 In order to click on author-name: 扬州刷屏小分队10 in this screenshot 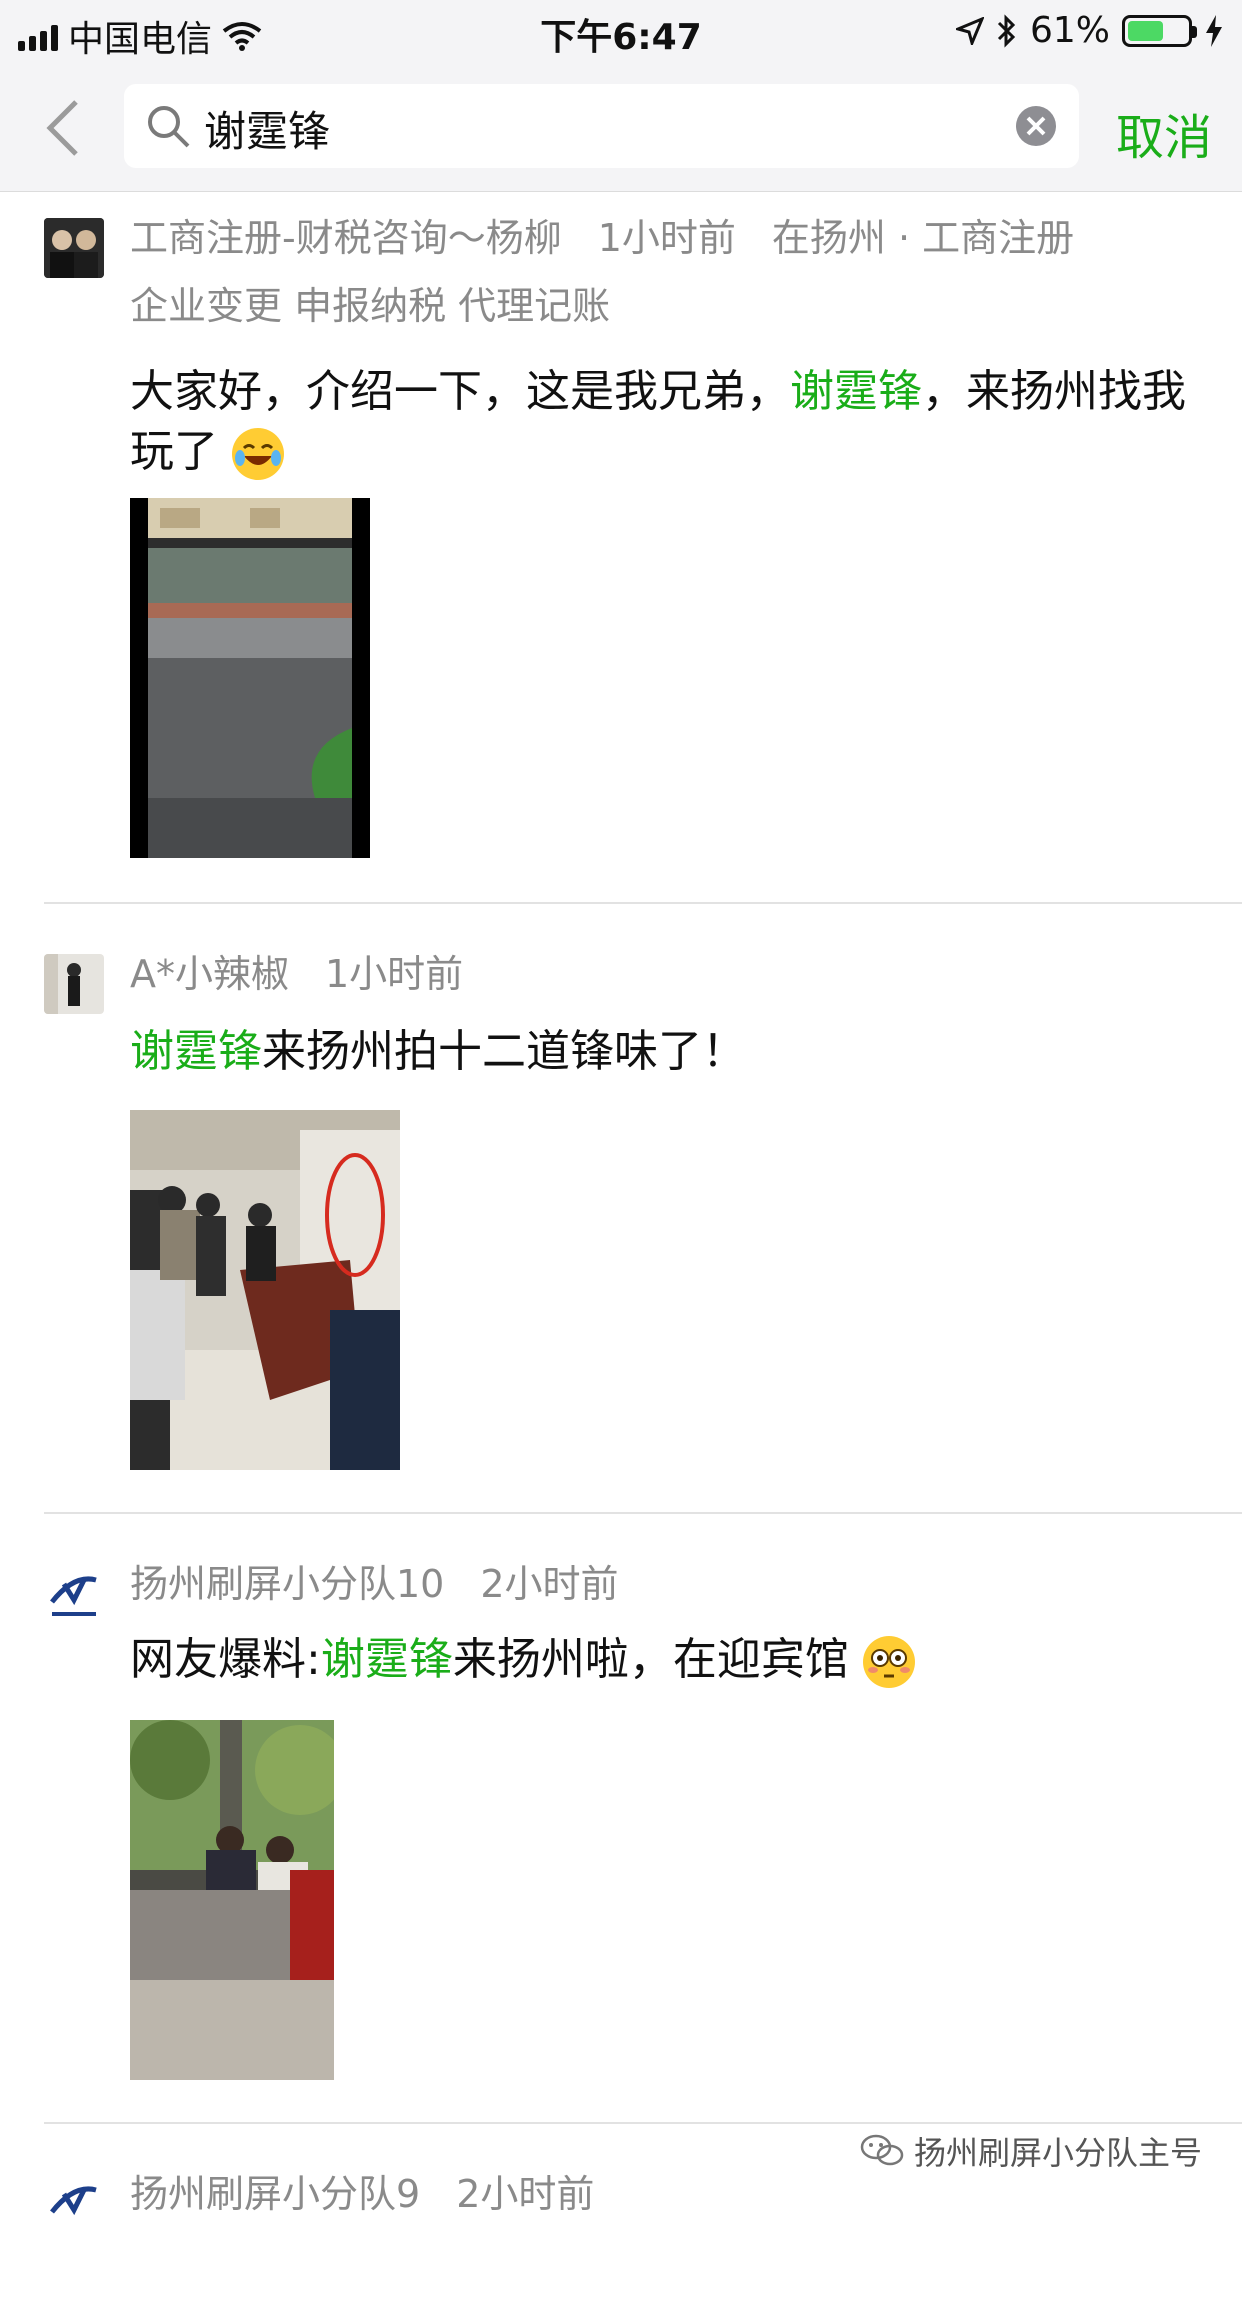, I will do `click(287, 1584)`.